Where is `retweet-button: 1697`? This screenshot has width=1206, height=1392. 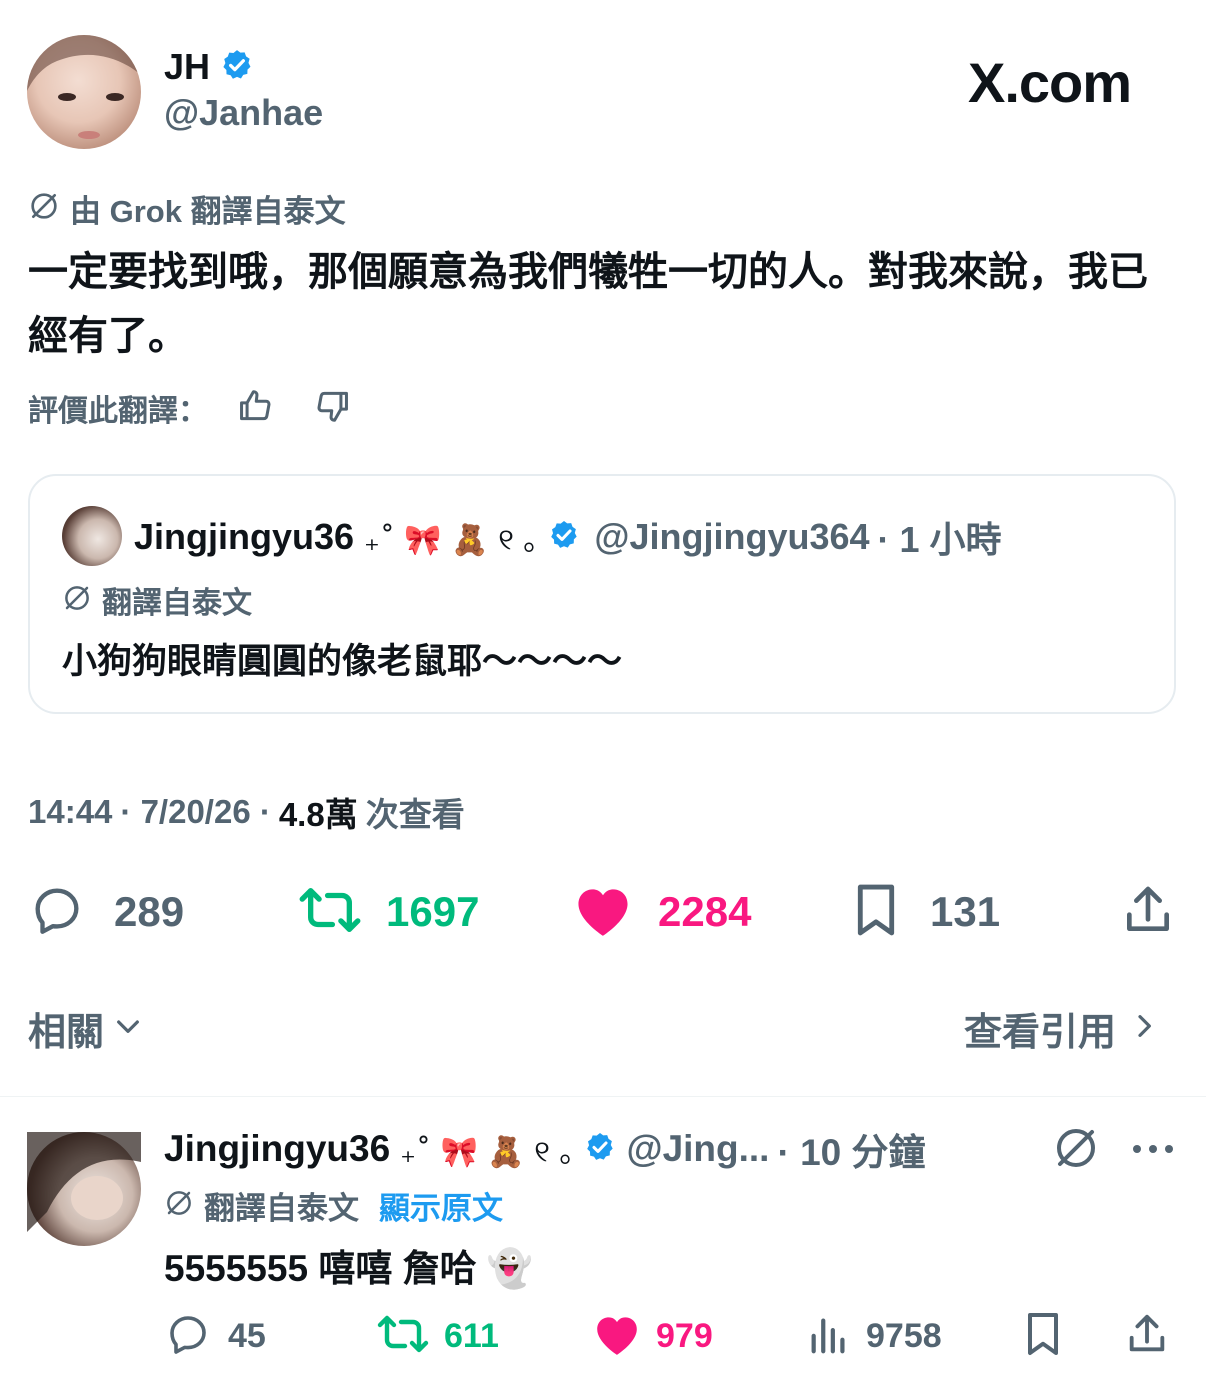 retweet-button: 1697 is located at coordinates (388, 912).